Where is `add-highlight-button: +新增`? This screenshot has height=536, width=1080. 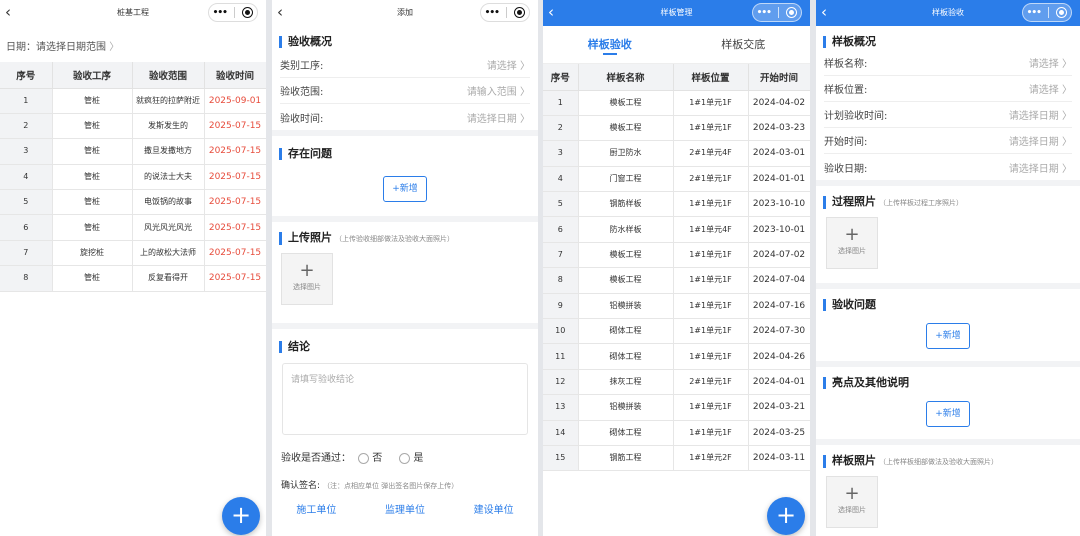 add-highlight-button: +新增 is located at coordinates (948, 414).